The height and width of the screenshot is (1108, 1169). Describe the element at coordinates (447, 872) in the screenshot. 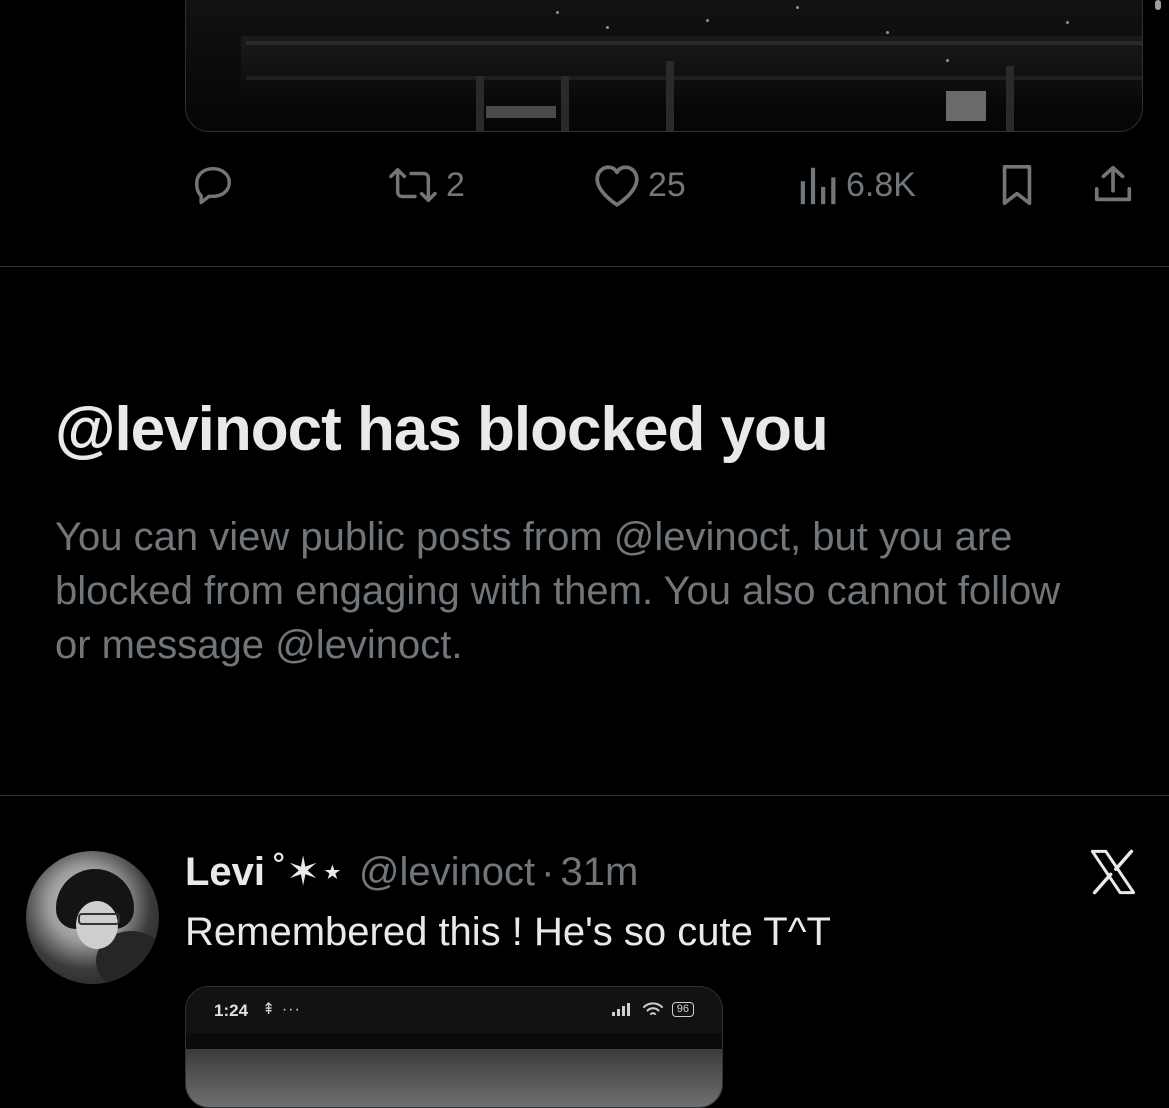

I see `user-handle: @levinoct` at that location.